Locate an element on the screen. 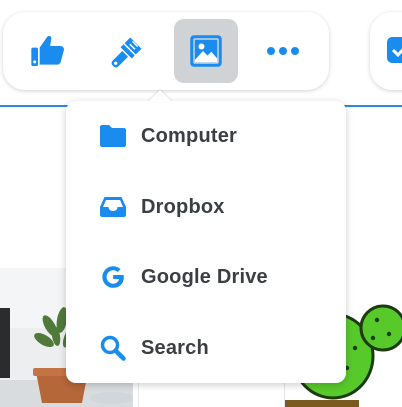 The width and height of the screenshot is (402, 407). google-g-icon is located at coordinates (113, 277).